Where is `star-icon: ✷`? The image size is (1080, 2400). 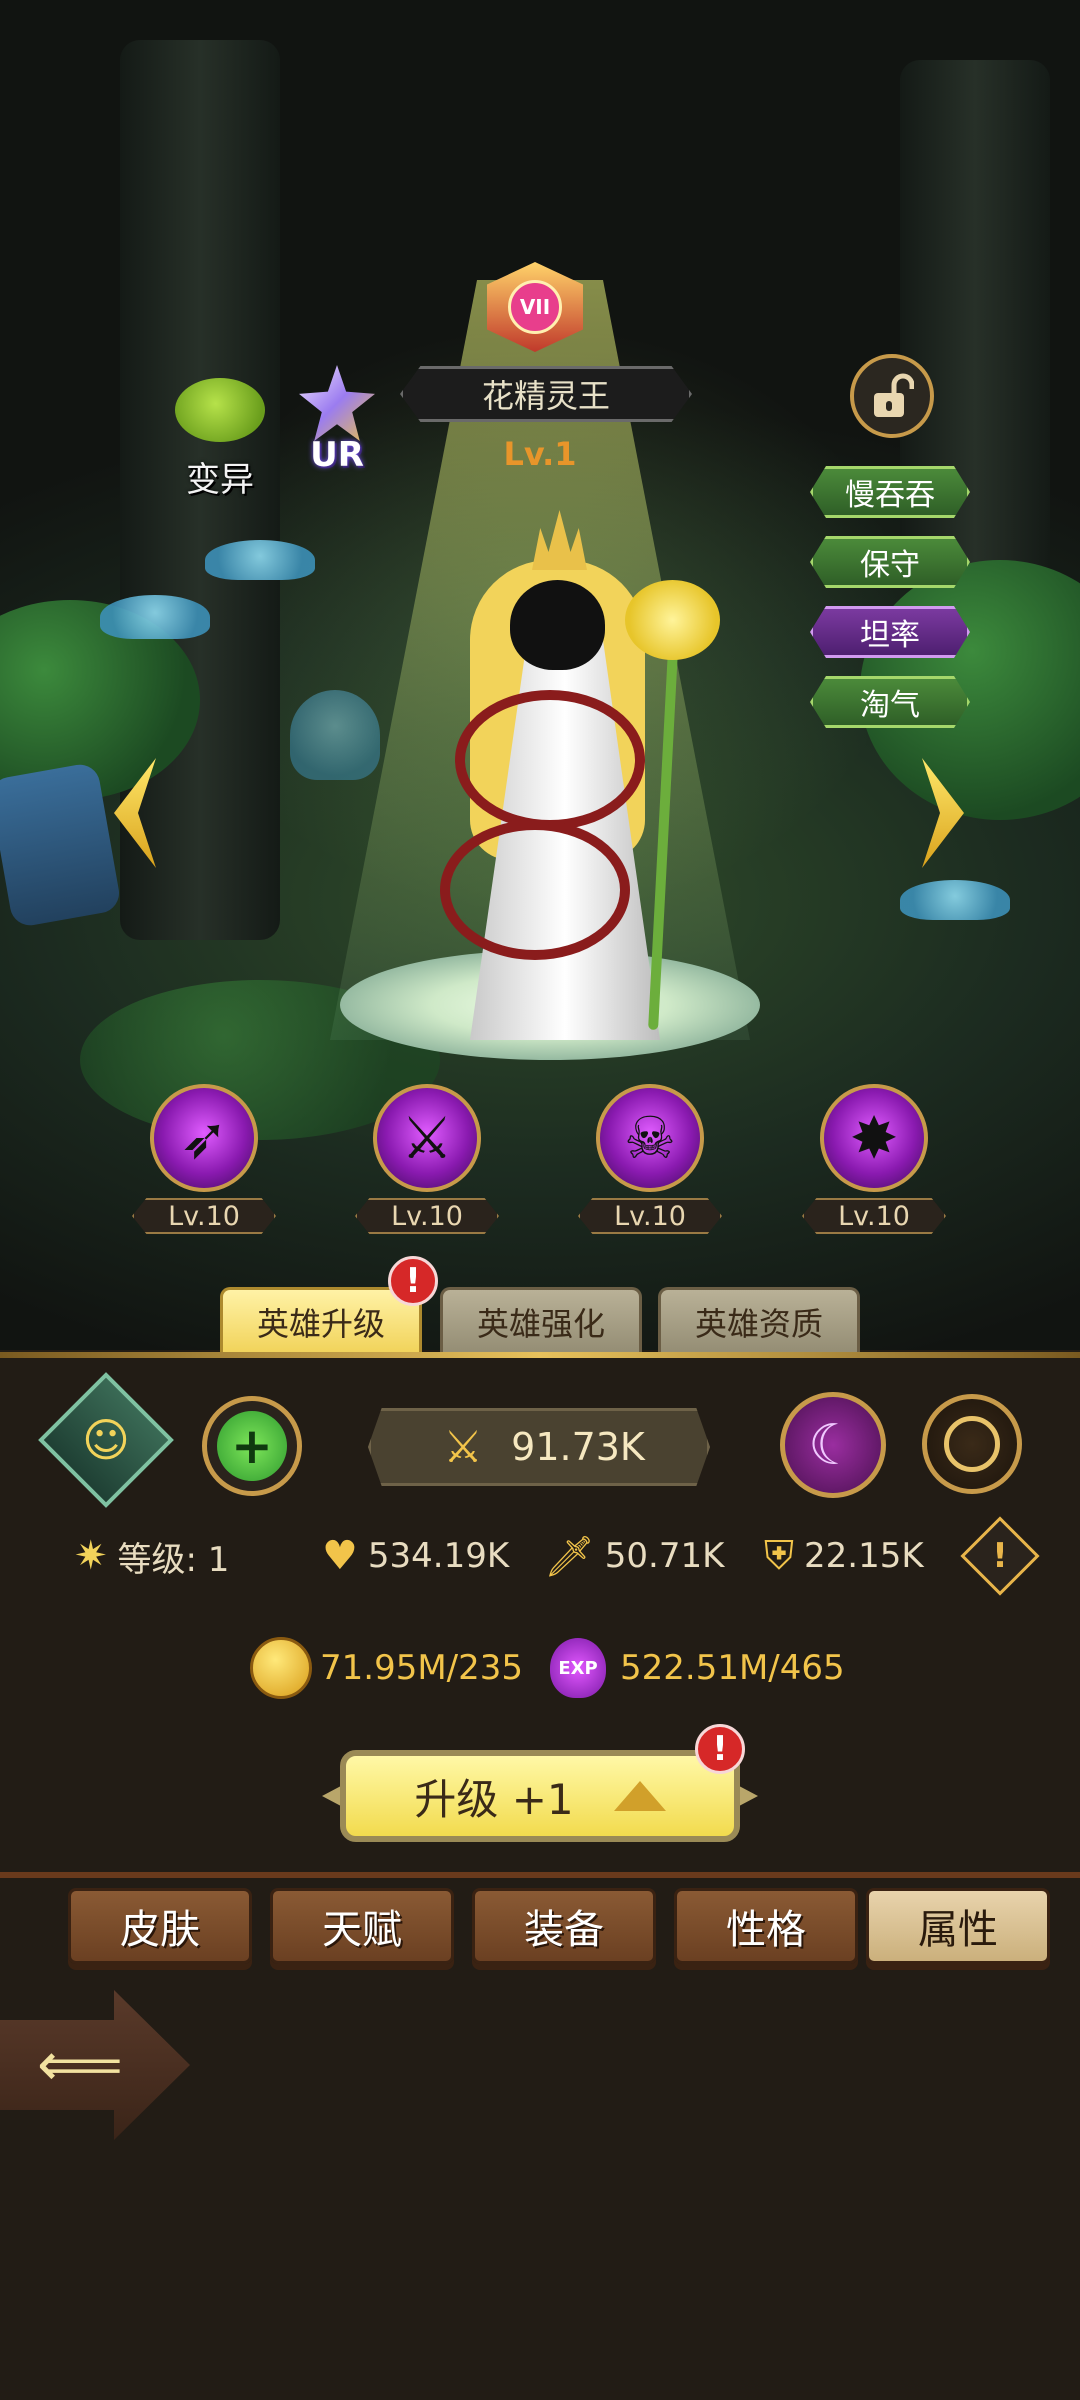 star-icon: ✷ is located at coordinates (91, 1556).